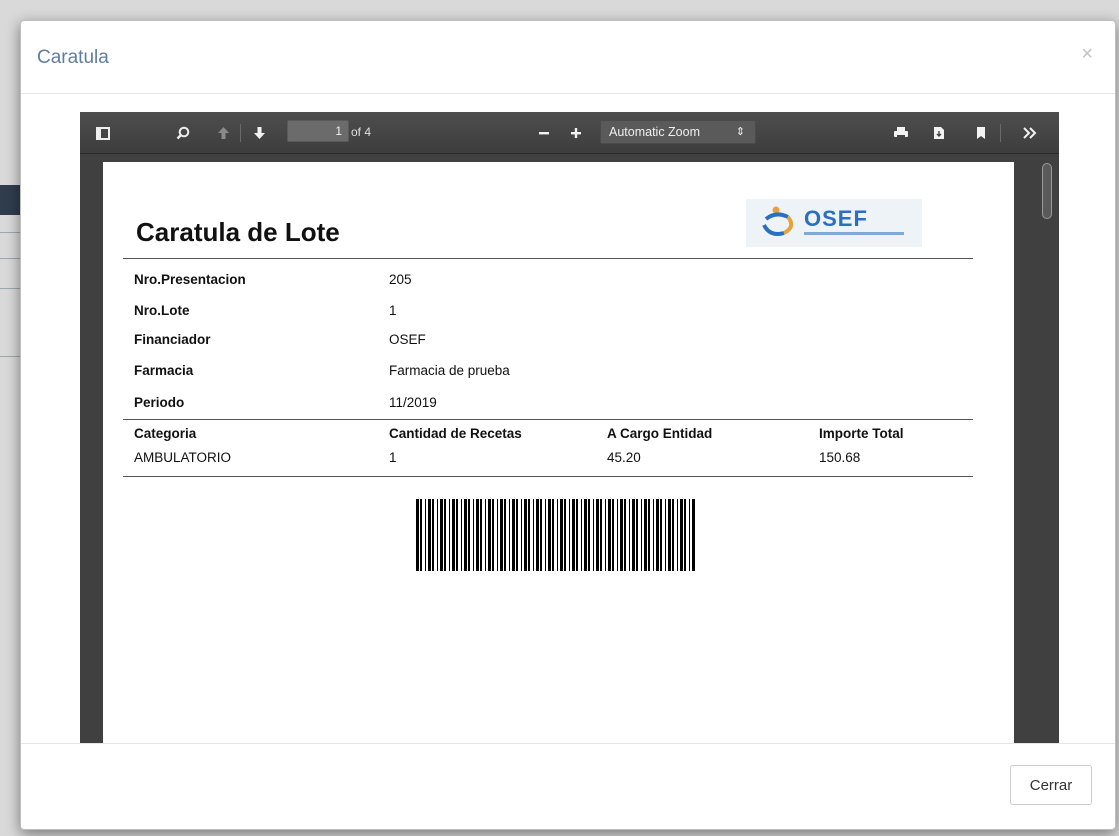 This screenshot has height=836, width=1119. I want to click on next-page-icon, so click(259, 133).